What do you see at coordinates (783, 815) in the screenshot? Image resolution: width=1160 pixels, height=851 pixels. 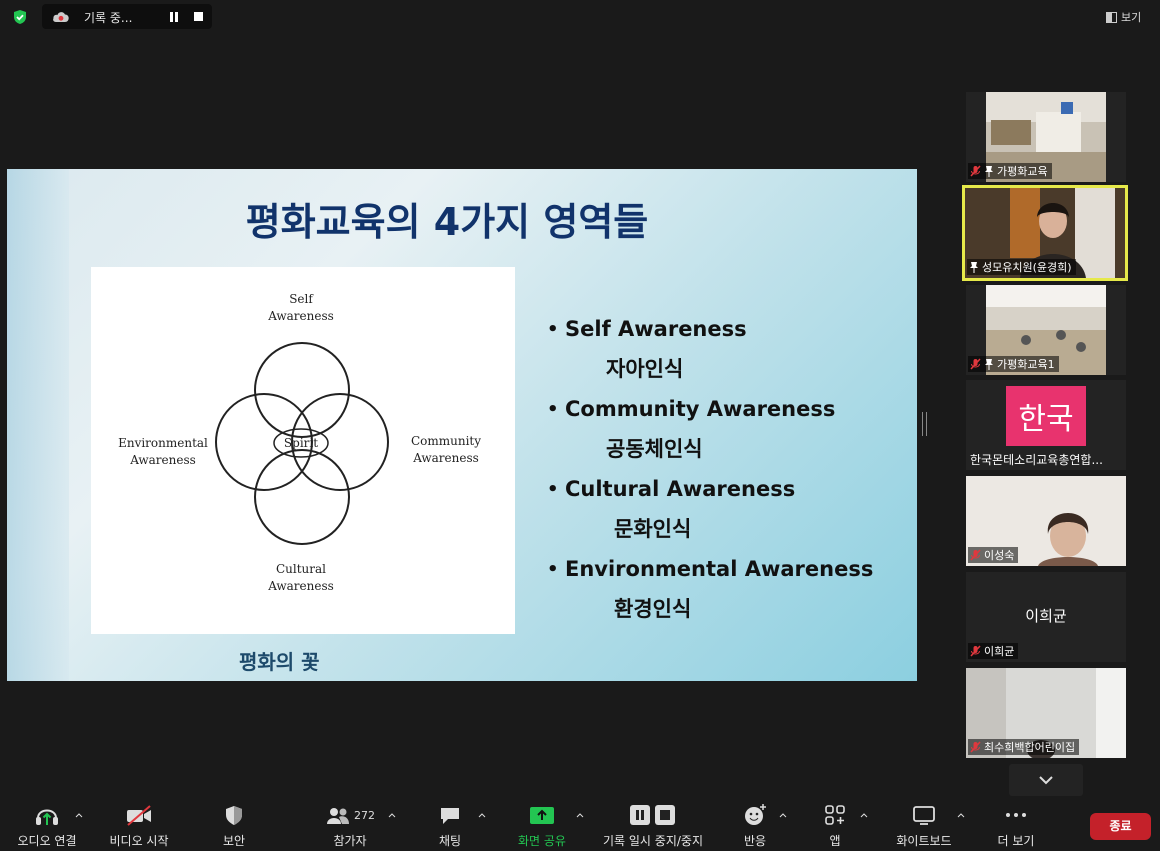 I see `reactions-options-caret-icon` at bounding box center [783, 815].